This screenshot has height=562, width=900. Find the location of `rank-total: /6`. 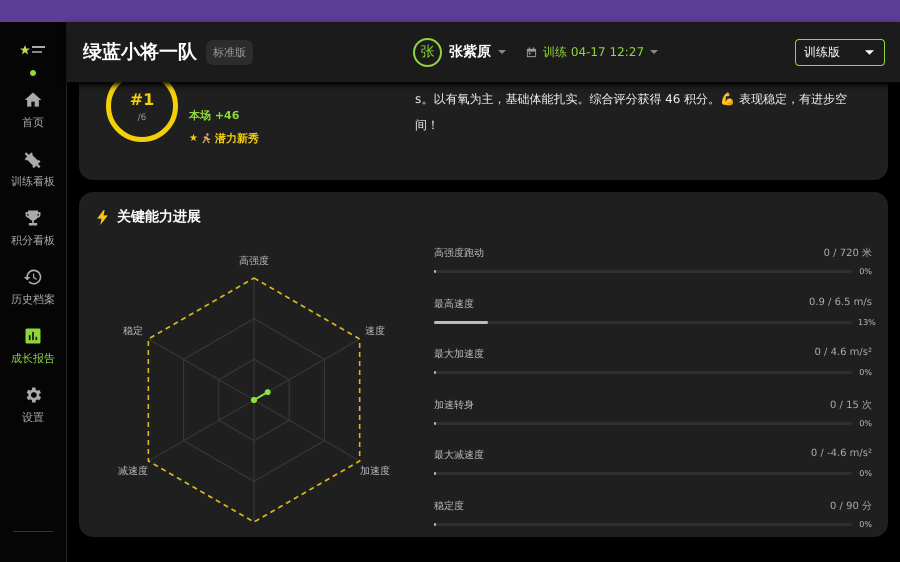

rank-total: /6 is located at coordinates (142, 117).